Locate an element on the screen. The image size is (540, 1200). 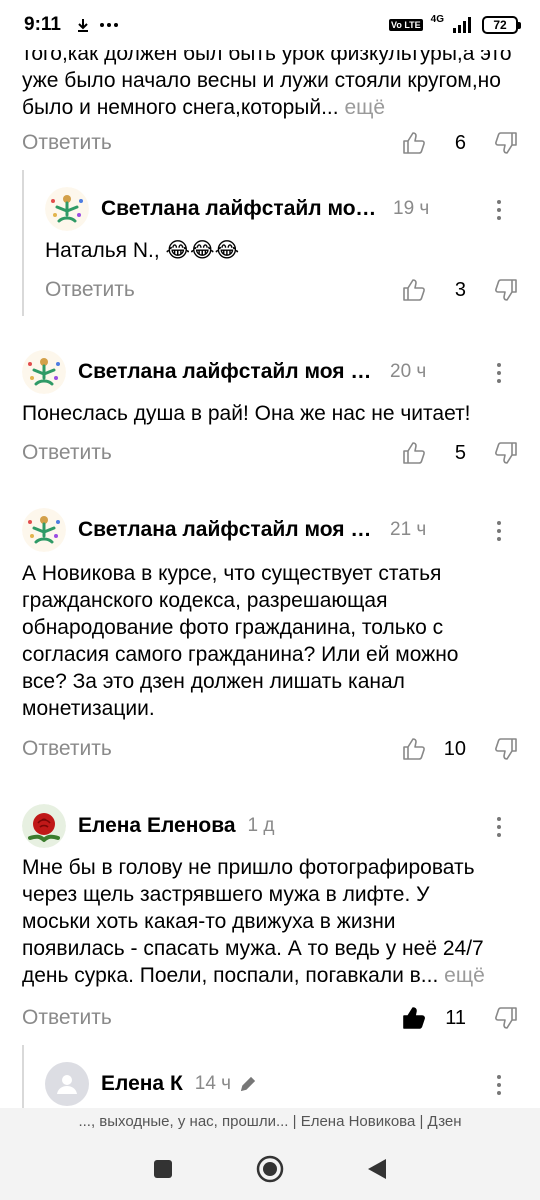
author-name: Елена Еленова is located at coordinates (157, 826).